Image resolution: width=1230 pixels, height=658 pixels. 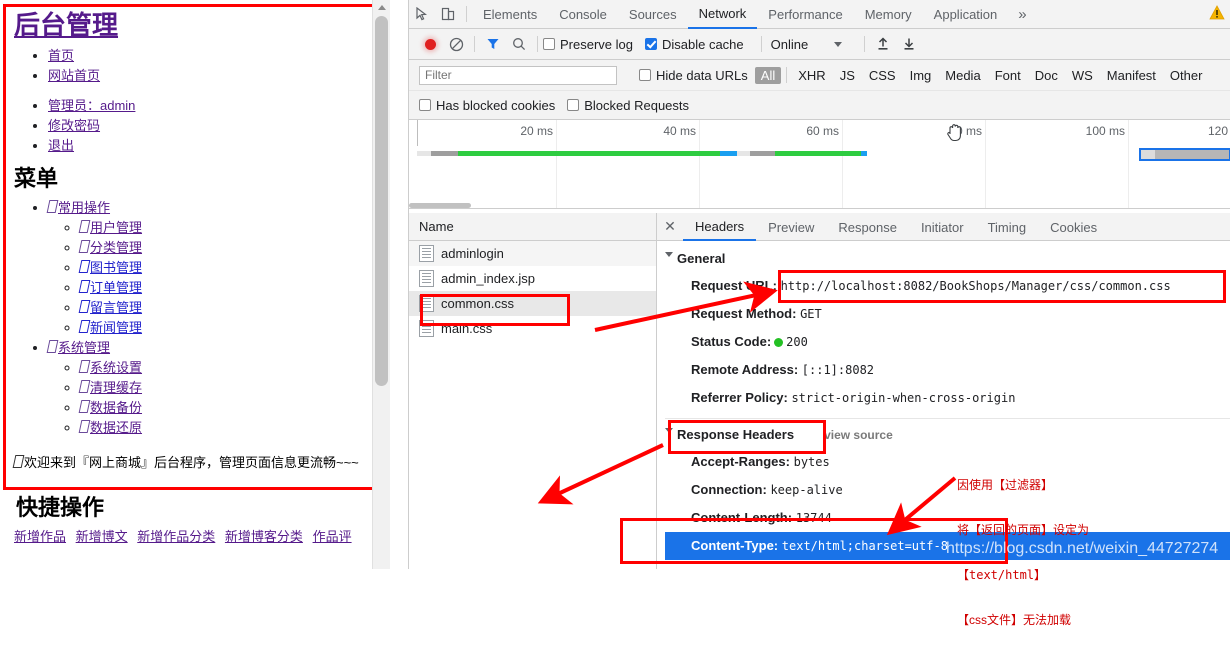 I want to click on detail-tab-headers: Headers, so click(x=720, y=227).